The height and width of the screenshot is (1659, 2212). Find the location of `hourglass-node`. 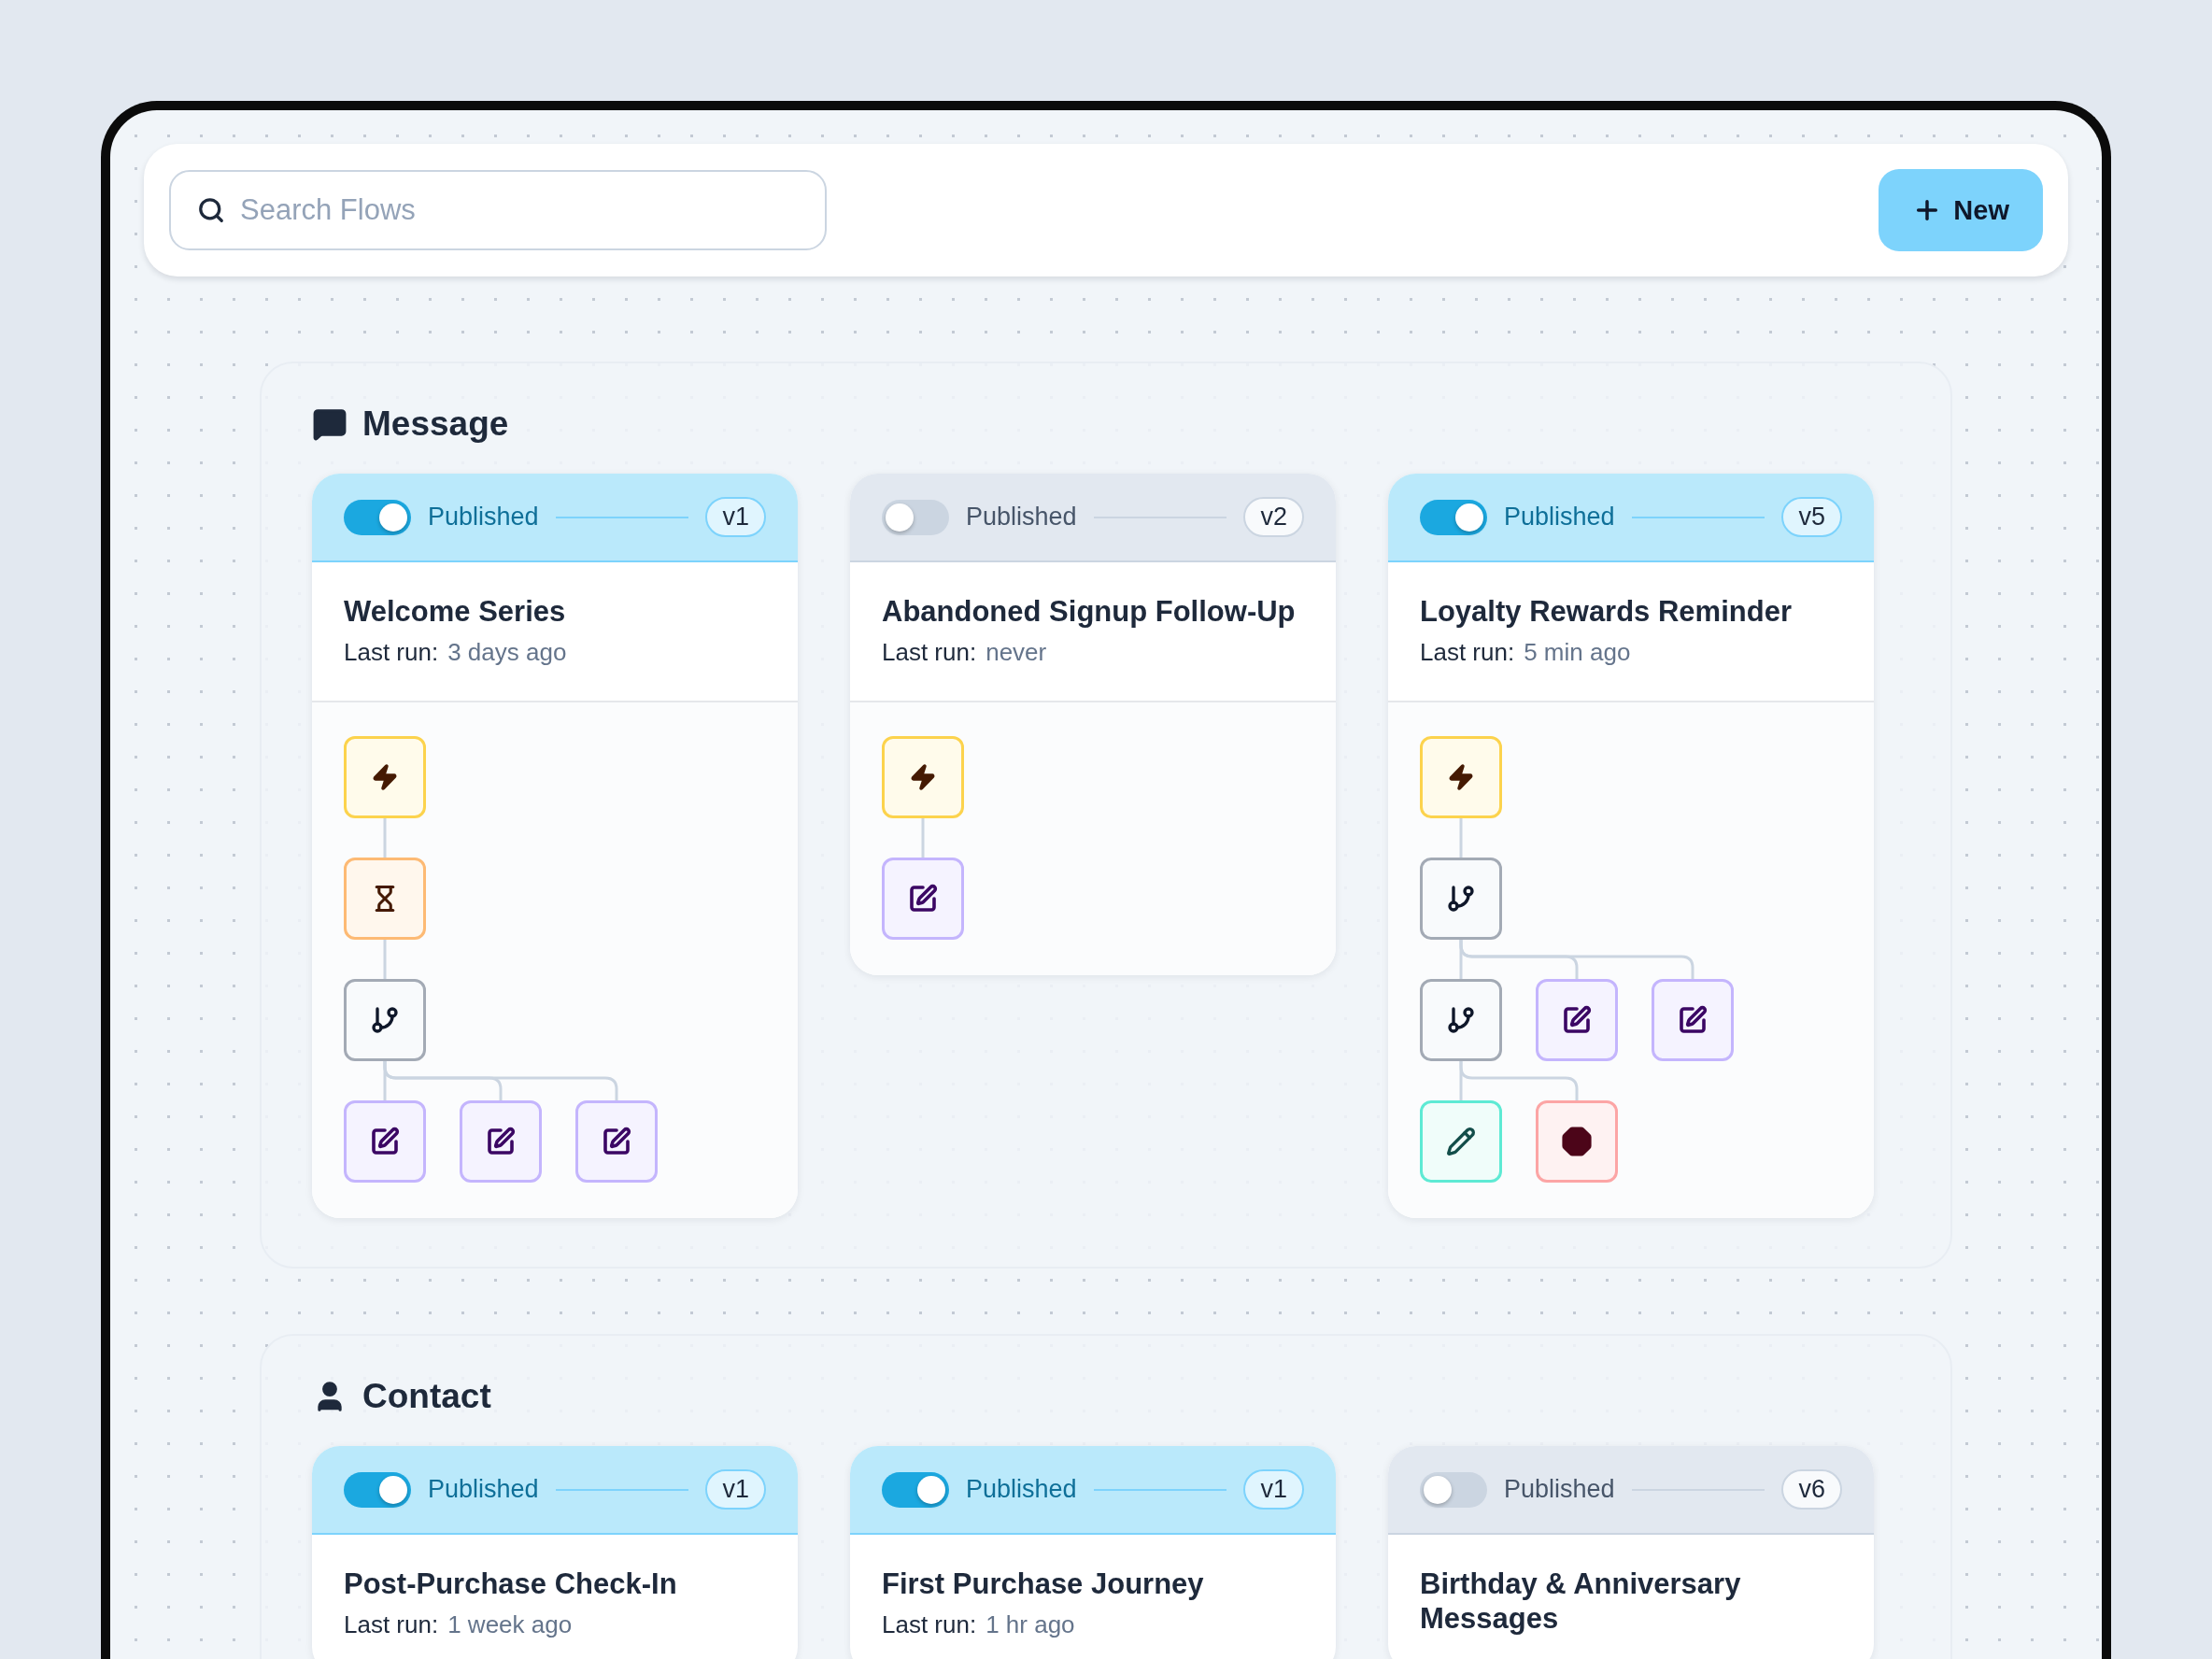

hourglass-node is located at coordinates (385, 899).